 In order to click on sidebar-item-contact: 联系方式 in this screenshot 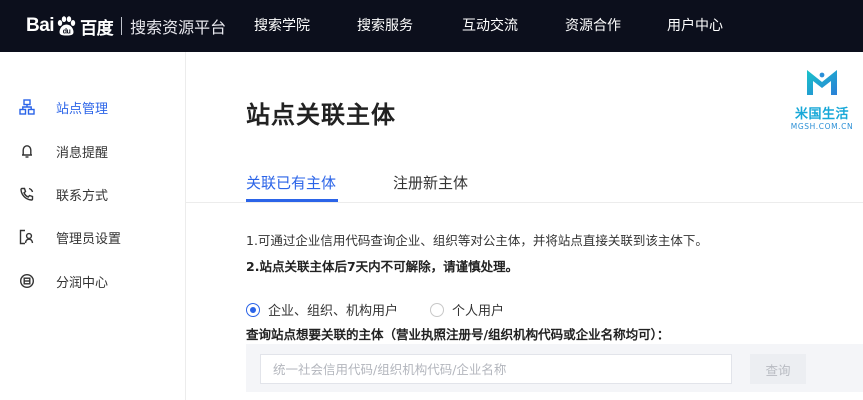, I will do `click(63, 194)`.